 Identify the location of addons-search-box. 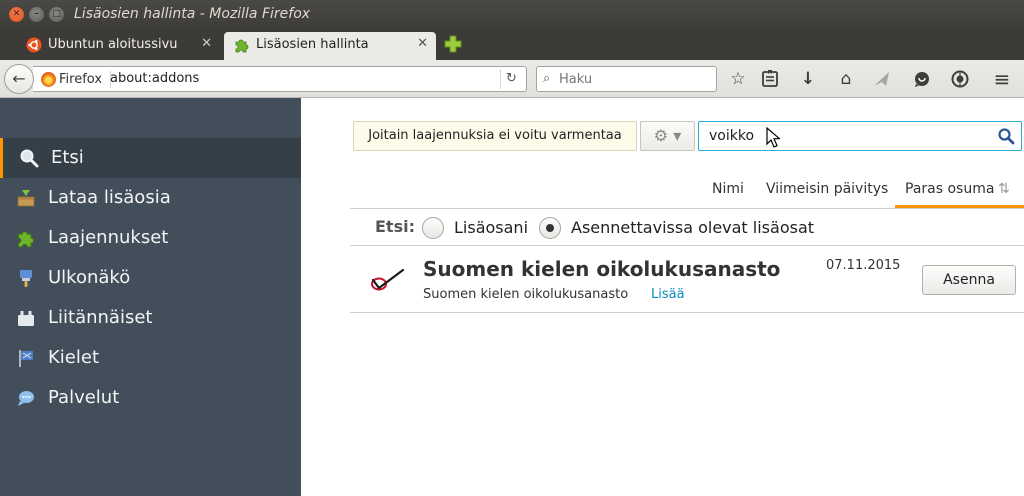
(860, 136).